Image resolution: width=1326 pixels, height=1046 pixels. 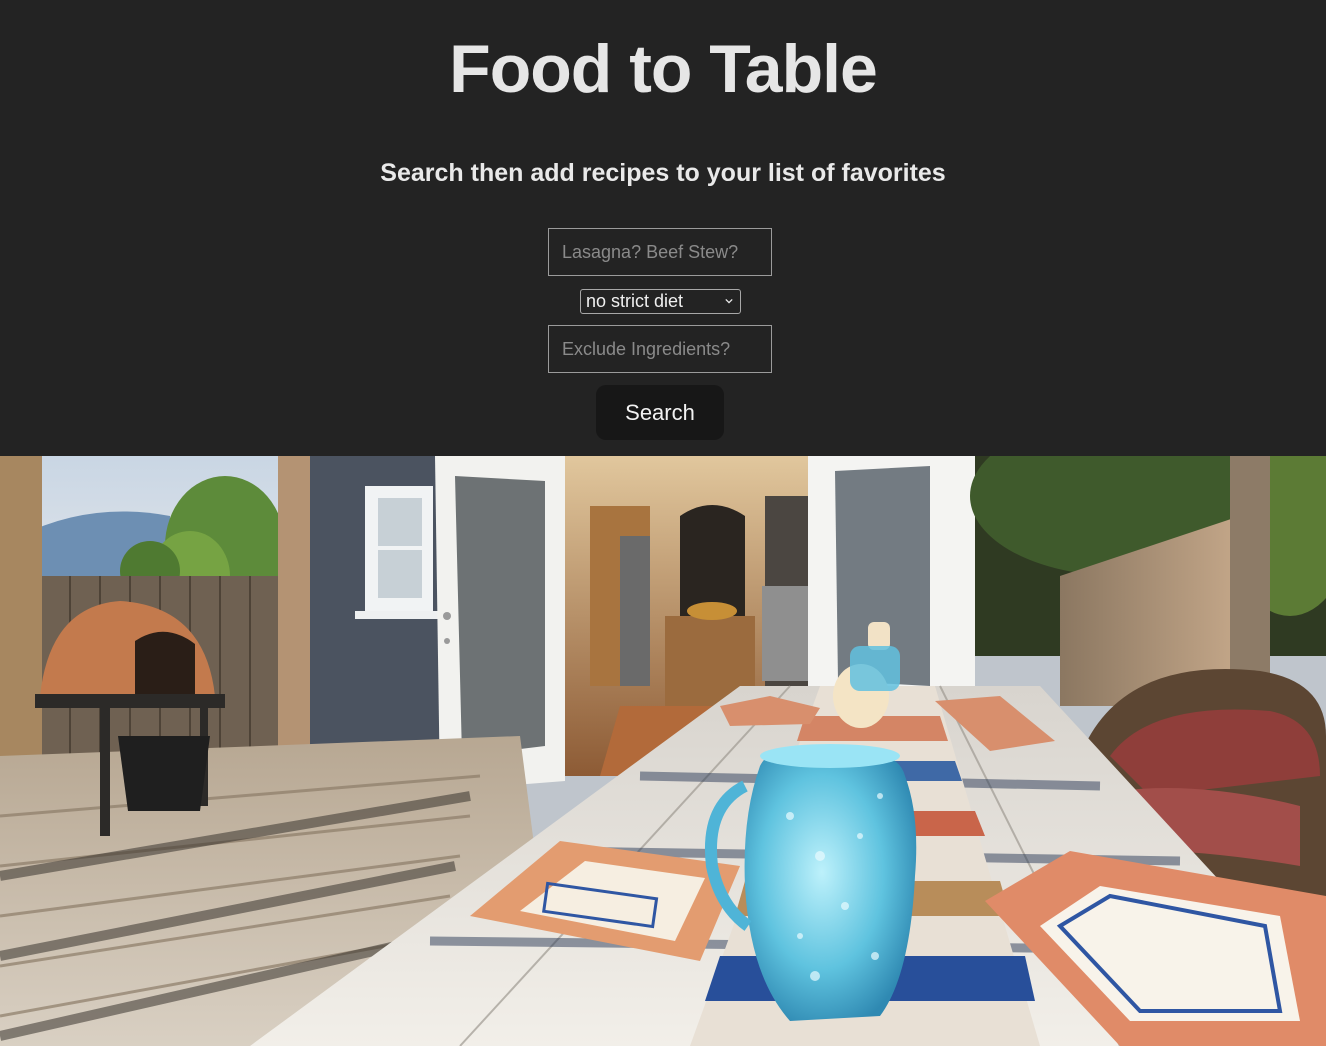 What do you see at coordinates (635, 301) in the screenshot?
I see `diet-select-value: no strict diet` at bounding box center [635, 301].